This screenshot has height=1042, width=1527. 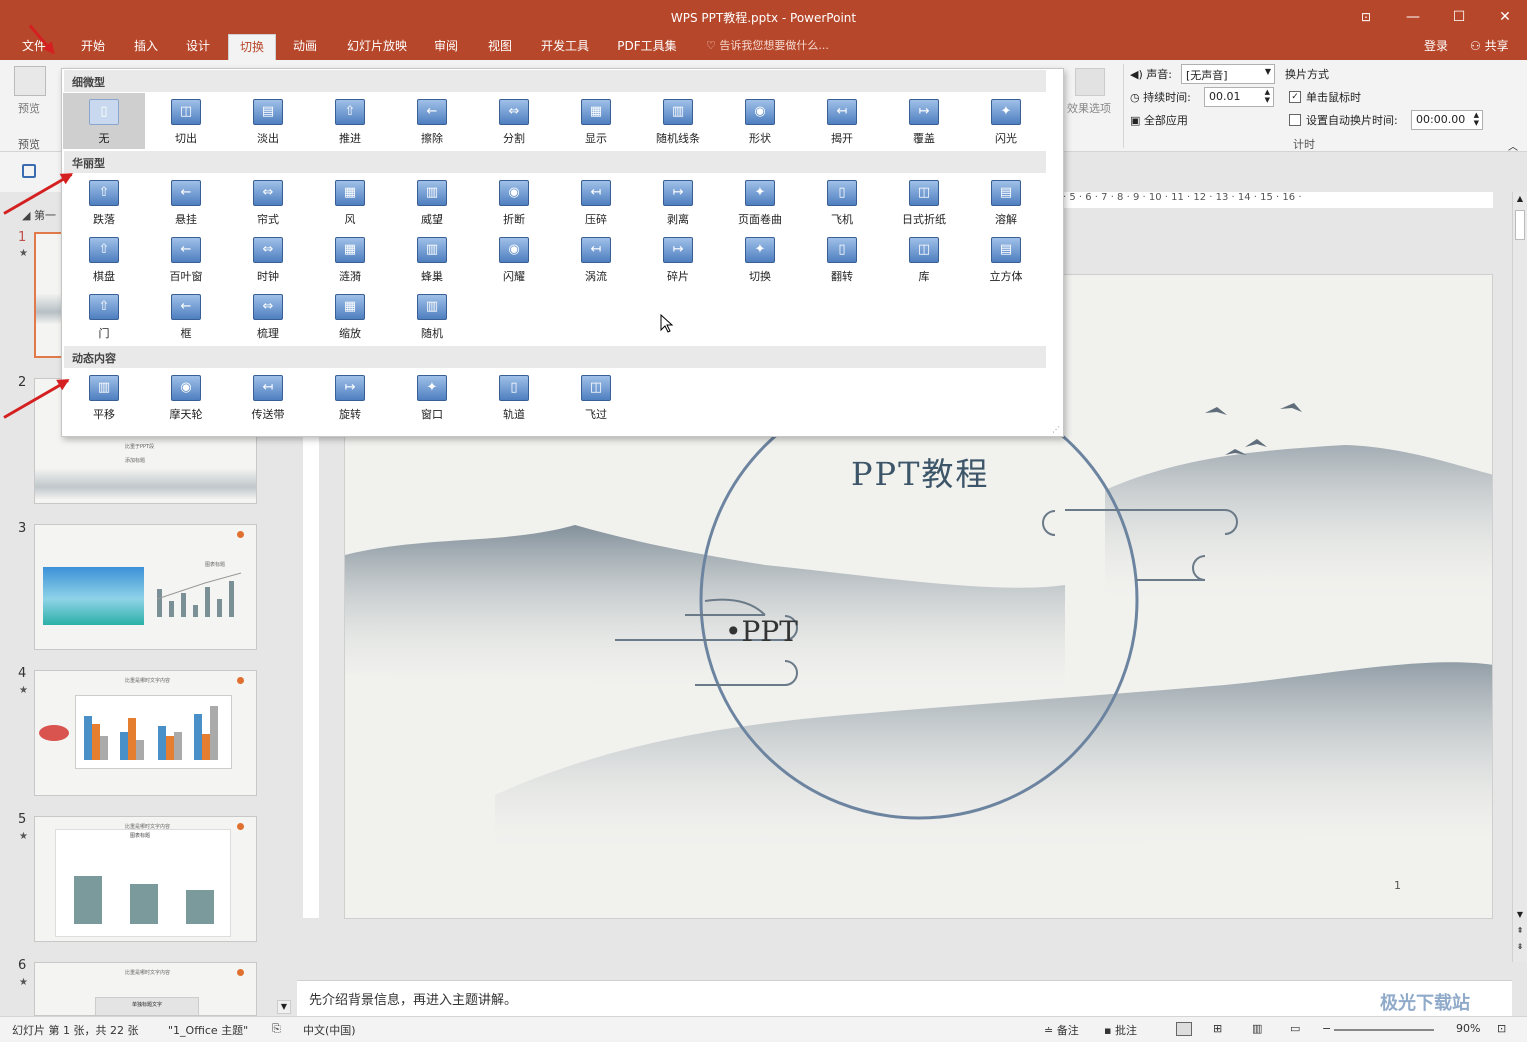 What do you see at coordinates (1520, 948) in the screenshot?
I see `next-slide-icon: ⇟` at bounding box center [1520, 948].